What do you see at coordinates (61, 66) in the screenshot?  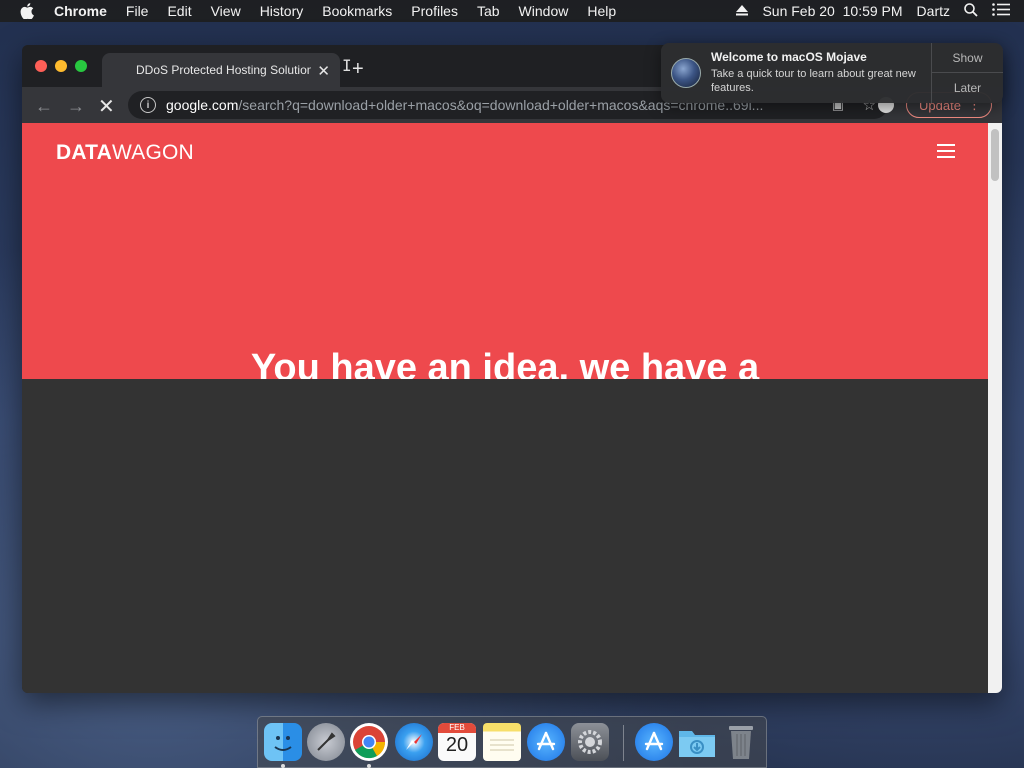 I see `minimize-window-button` at bounding box center [61, 66].